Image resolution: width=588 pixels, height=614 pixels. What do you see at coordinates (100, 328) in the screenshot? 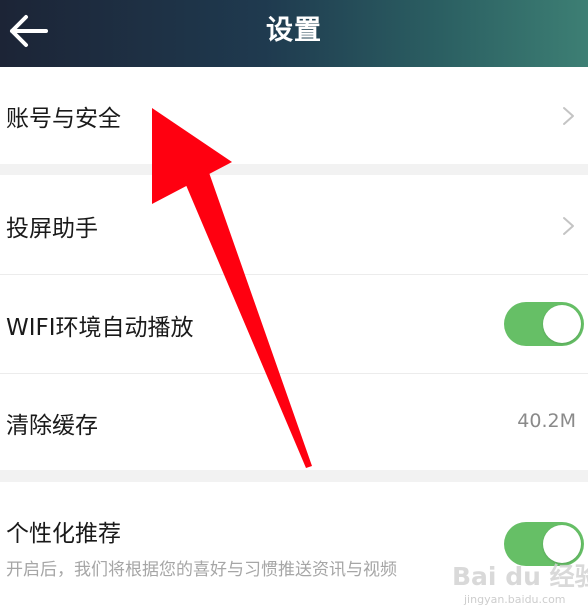
I see `settings-item-label: WIFI环境自动播放` at bounding box center [100, 328].